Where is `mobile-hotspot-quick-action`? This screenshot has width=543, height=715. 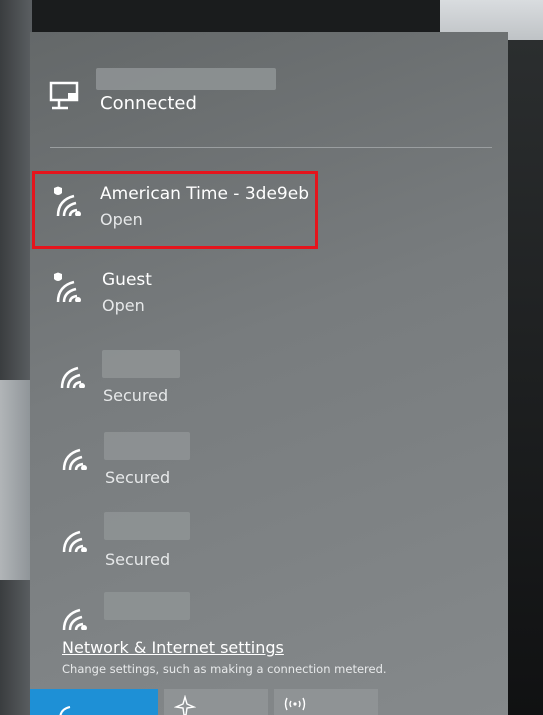 mobile-hotspot-quick-action is located at coordinates (326, 702).